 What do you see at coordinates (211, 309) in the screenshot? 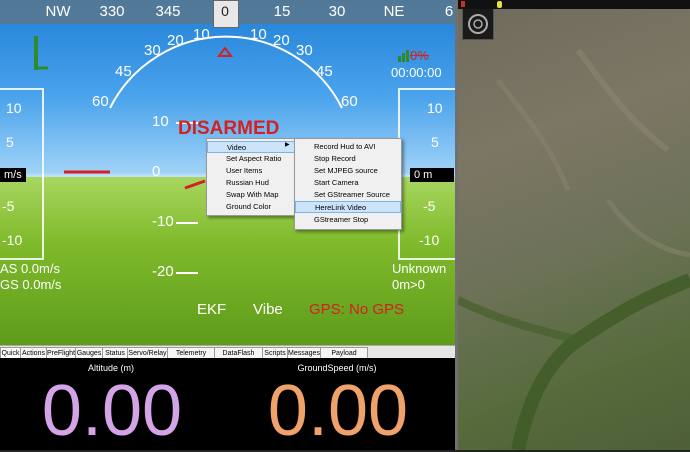
I see `ekf-status: EKF` at bounding box center [211, 309].